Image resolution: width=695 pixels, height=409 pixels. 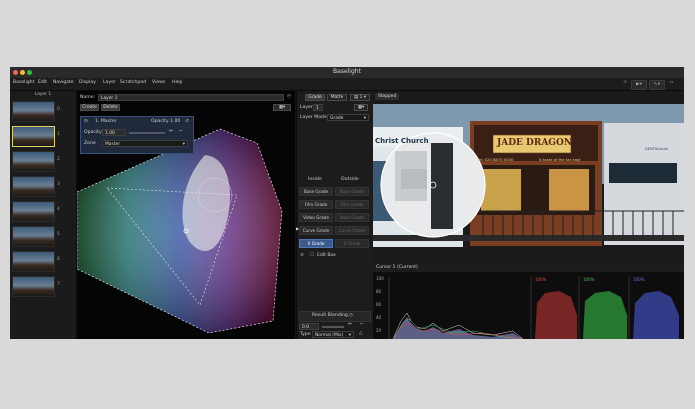 What do you see at coordinates (337, 97) in the screenshot?
I see `tab-matte: Matte` at bounding box center [337, 97].